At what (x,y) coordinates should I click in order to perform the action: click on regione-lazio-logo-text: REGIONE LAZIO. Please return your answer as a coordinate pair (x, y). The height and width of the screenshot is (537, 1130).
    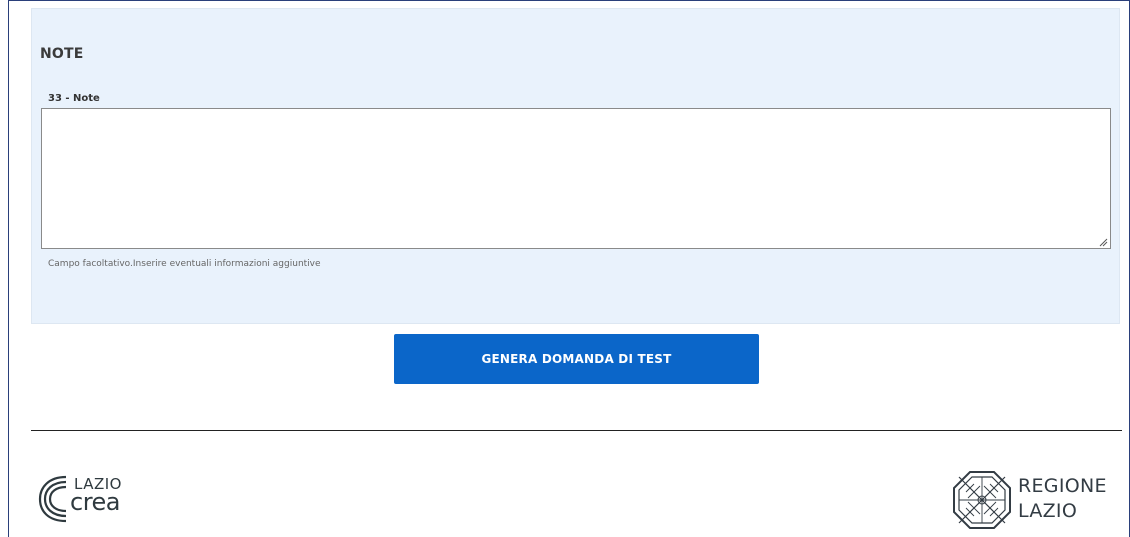
    Looking at the image, I should click on (1062, 499).